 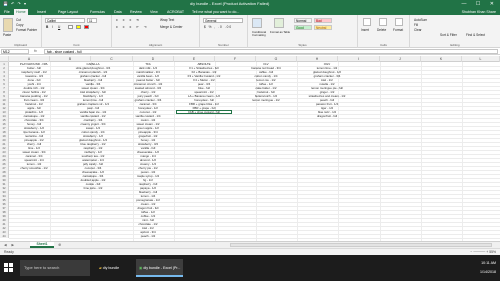 I want to click on table-cell: dragonfruit - full, so click(x=327, y=116).